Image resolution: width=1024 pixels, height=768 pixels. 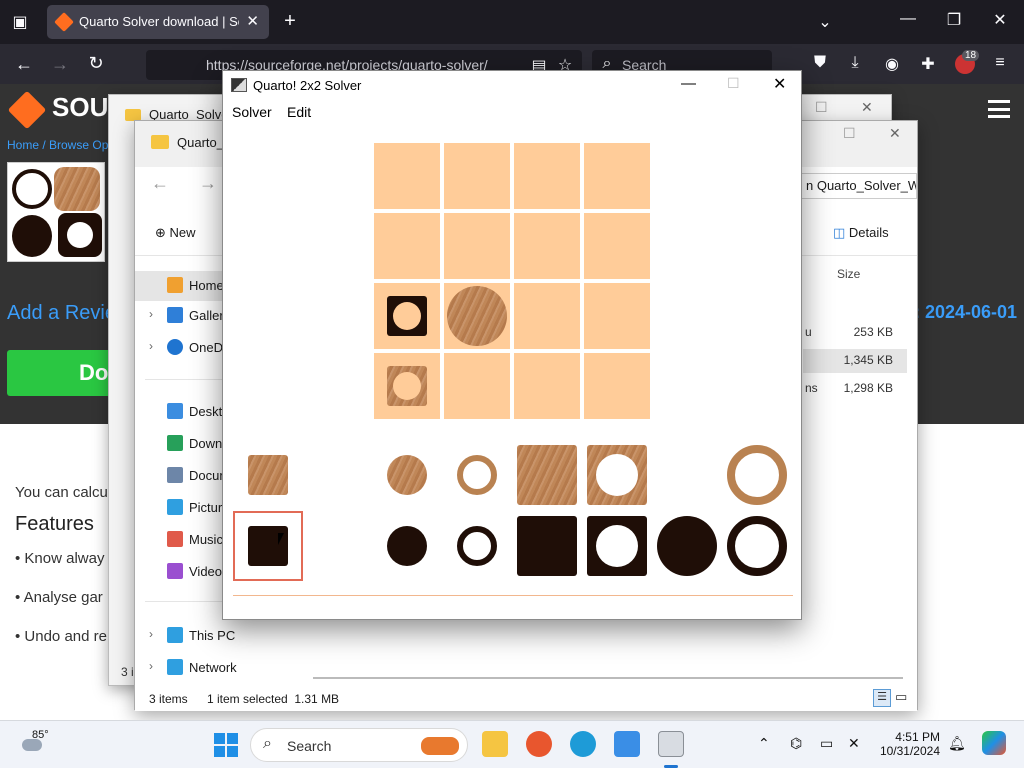 I want to click on firefox-app-icon, so click(x=539, y=744).